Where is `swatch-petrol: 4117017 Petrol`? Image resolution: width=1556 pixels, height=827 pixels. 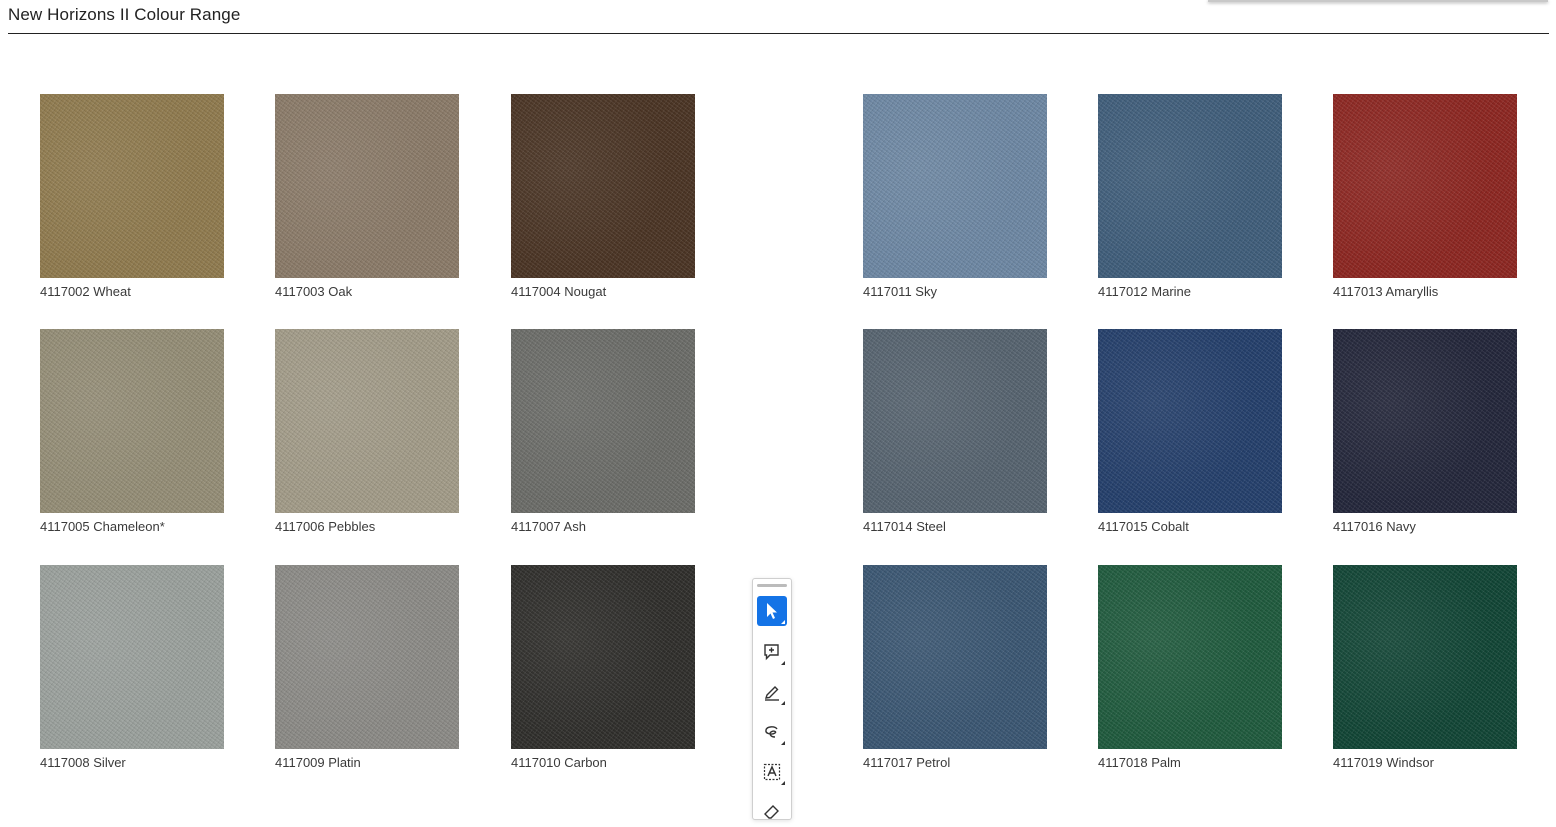
swatch-petrol: 4117017 Petrol is located at coordinates (955, 667).